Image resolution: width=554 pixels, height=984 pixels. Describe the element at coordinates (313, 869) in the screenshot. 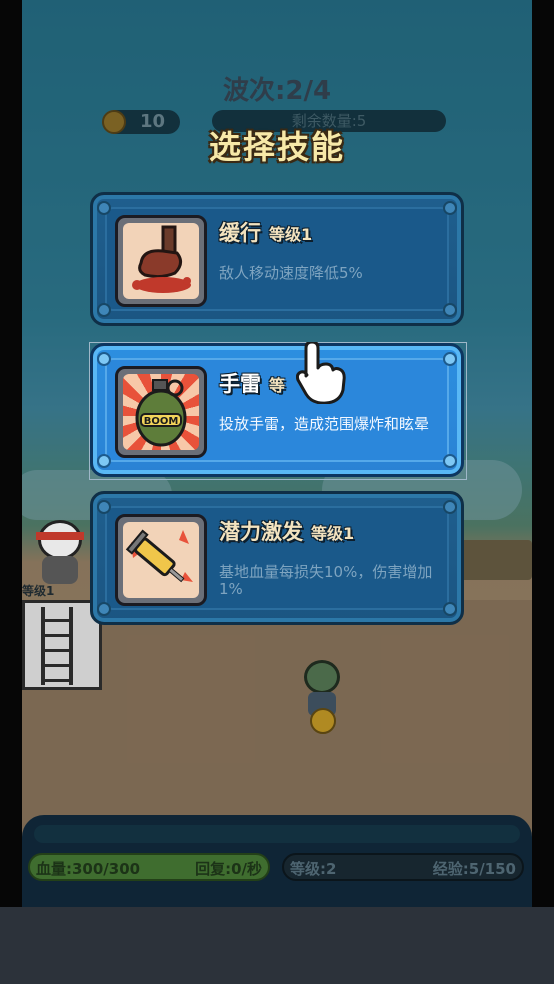

I see `level-label: 等级:2` at that location.